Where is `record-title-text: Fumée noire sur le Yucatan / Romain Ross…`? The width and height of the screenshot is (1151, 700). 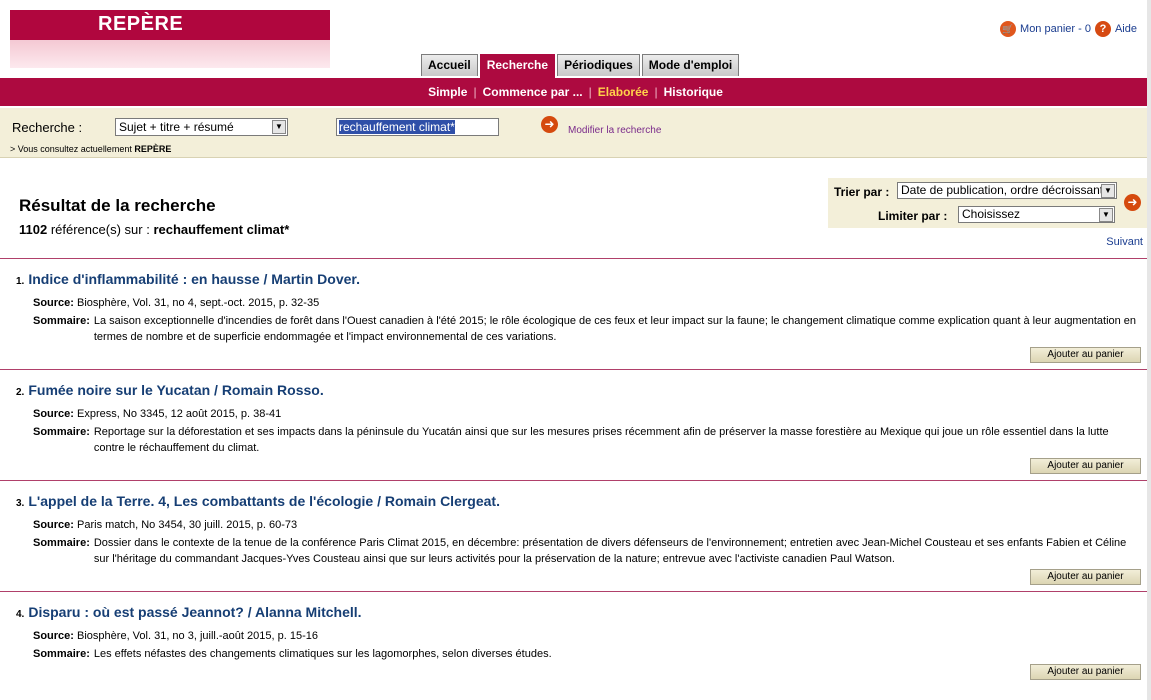
record-title-text: Fumée noire sur le Yucatan / Romain Ross… is located at coordinates (175, 390).